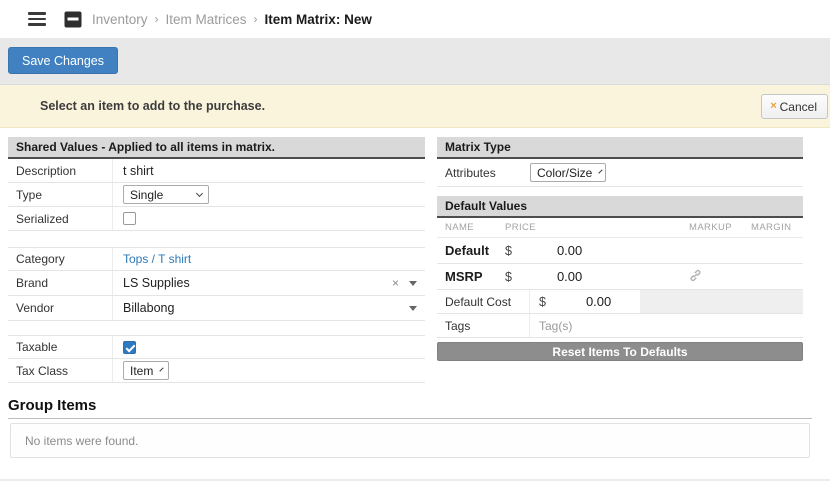  I want to click on brand-label: Brand, so click(60, 283).